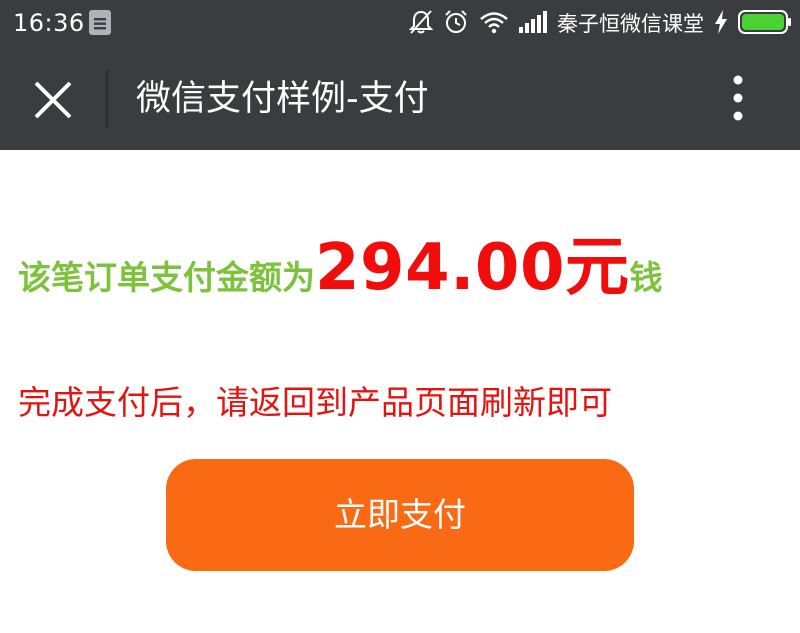  Describe the element at coordinates (53, 100) in the screenshot. I see `close-icon` at that location.